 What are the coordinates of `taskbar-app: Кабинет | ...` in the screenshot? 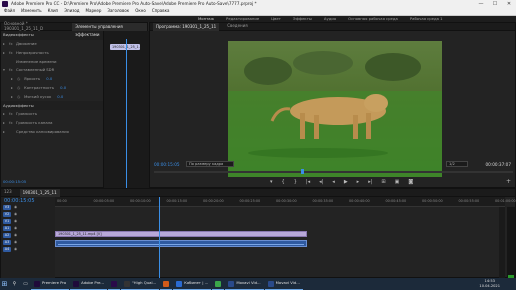 It's located at (192, 284).